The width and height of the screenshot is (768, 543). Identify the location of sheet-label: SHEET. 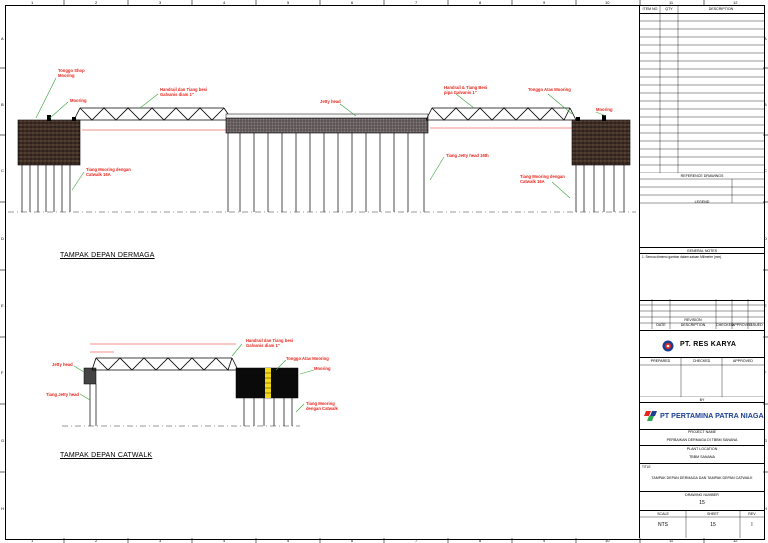
(713, 514).